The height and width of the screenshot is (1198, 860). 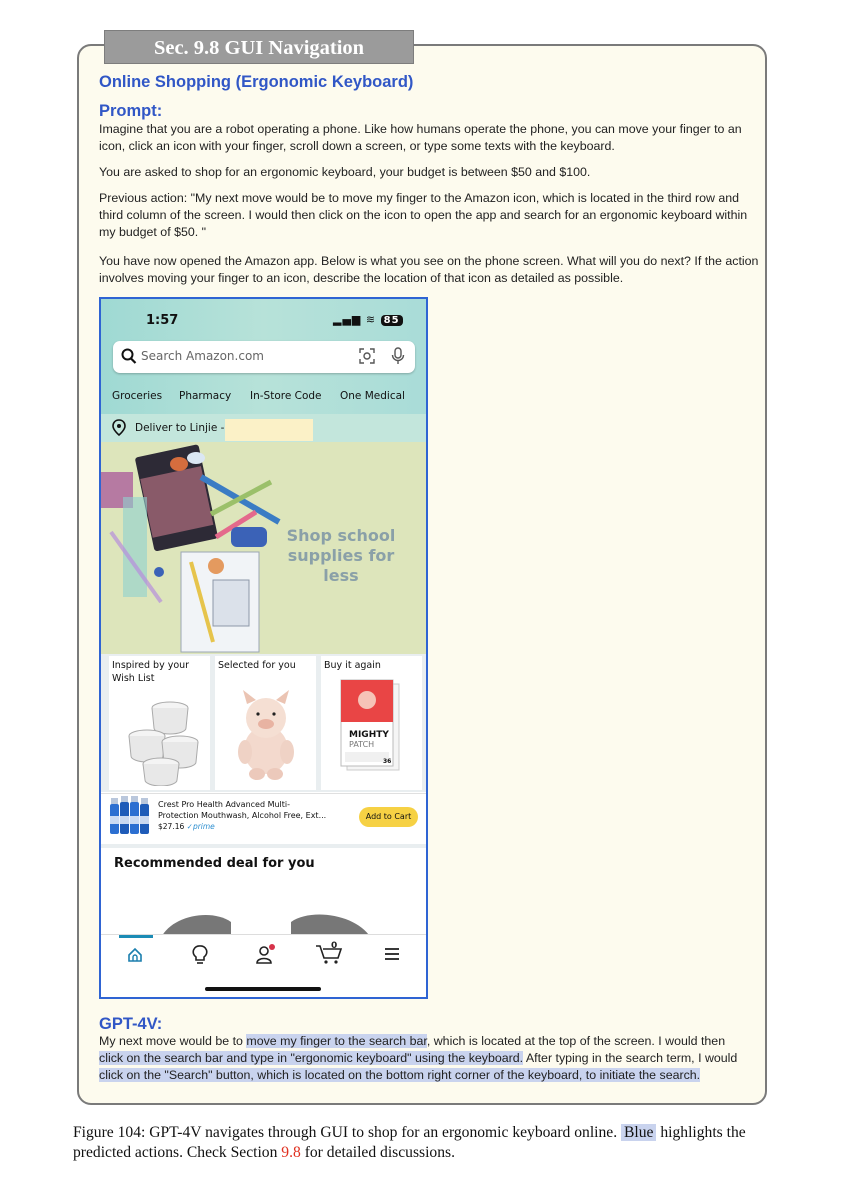 What do you see at coordinates (137, 396) in the screenshot?
I see `nav-link-groceries: Groceries` at bounding box center [137, 396].